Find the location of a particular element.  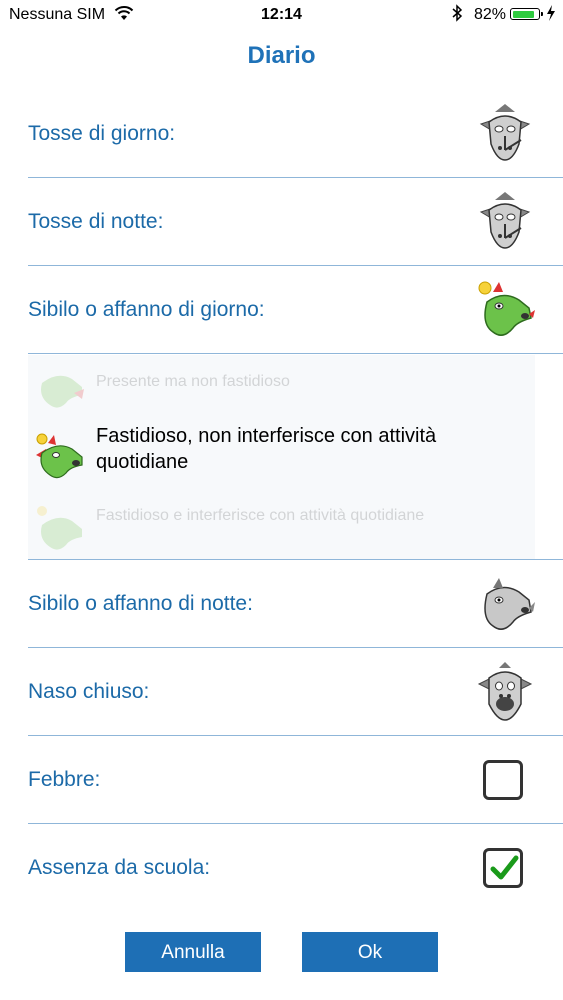

row-label: Assenza da scuola: is located at coordinates (119, 867).